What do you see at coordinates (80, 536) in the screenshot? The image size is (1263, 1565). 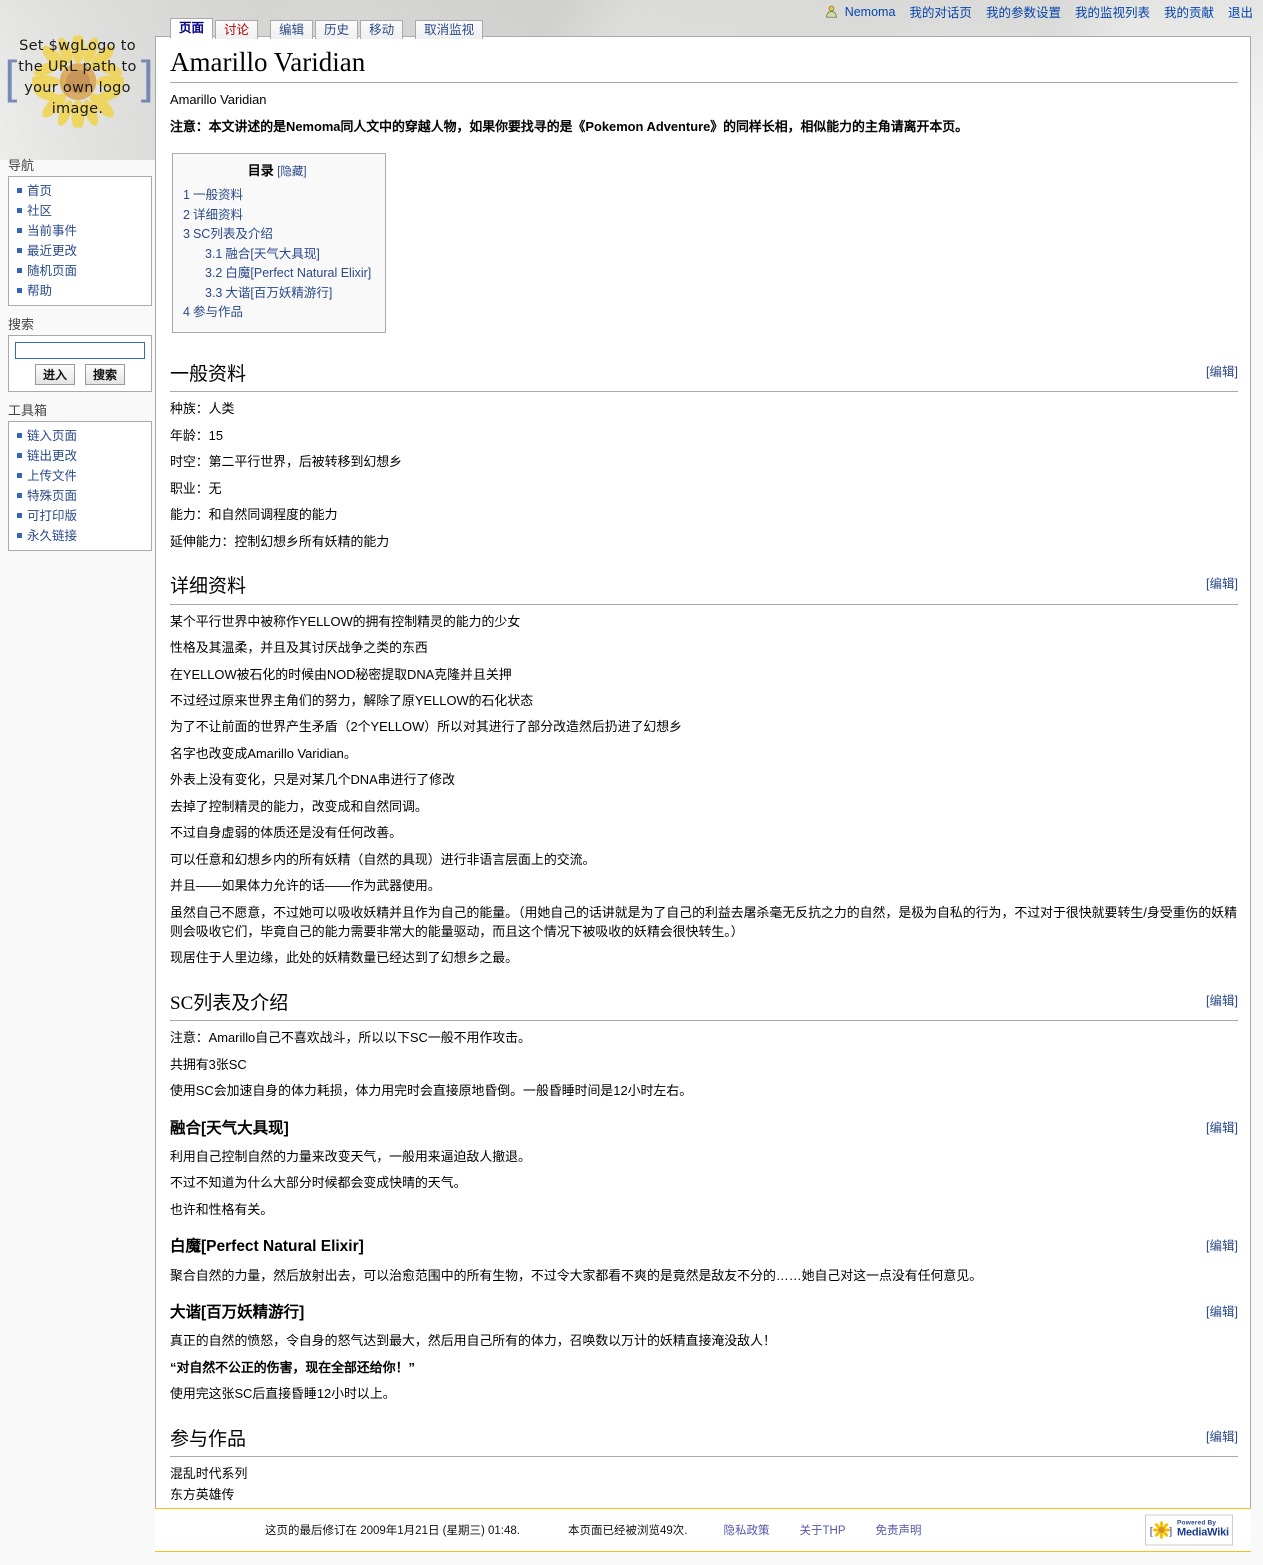 I see `sidebar-item-permalink: 永久链接` at bounding box center [80, 536].